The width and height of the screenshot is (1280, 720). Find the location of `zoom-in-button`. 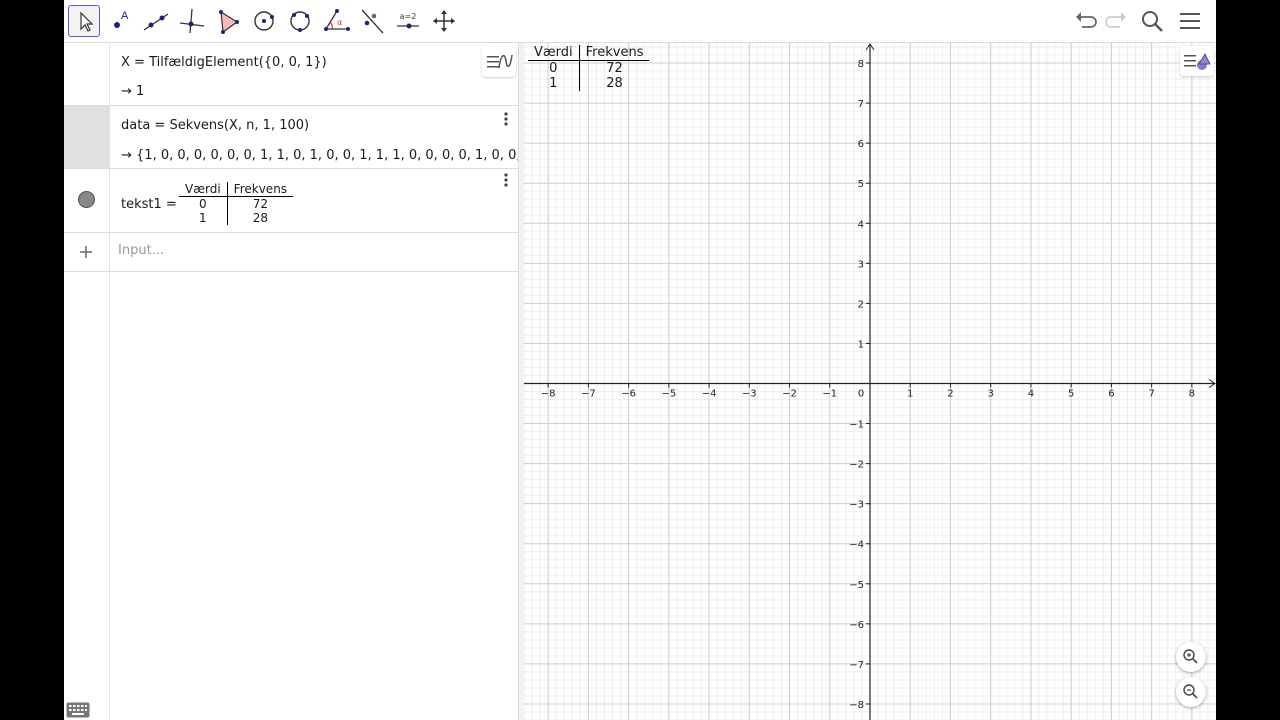

zoom-in-button is located at coordinates (1191, 657).